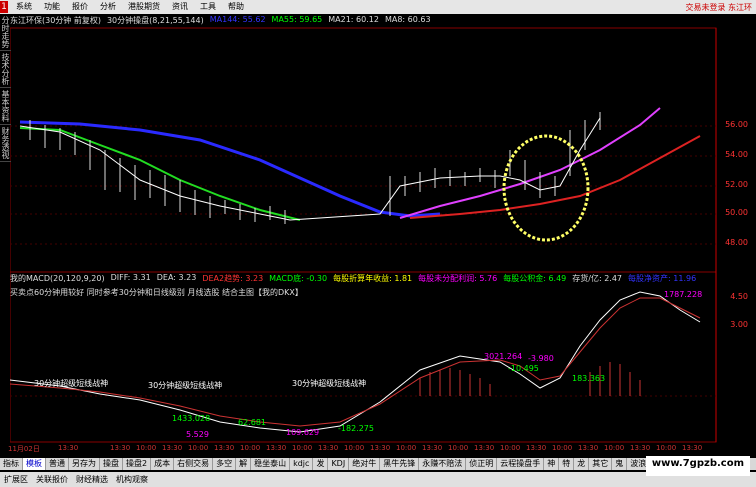 Image resolution: width=756 pixels, height=487 pixels. I want to click on netassets-value: 每股净资产: 11.96, so click(662, 278).